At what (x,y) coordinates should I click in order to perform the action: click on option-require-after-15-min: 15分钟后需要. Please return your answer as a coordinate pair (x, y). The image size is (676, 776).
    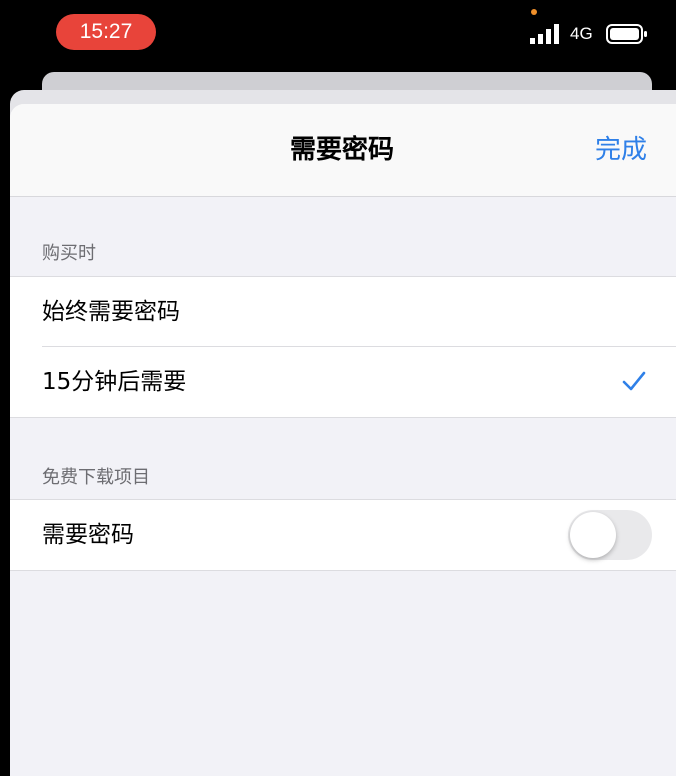
    Looking at the image, I should click on (343, 382).